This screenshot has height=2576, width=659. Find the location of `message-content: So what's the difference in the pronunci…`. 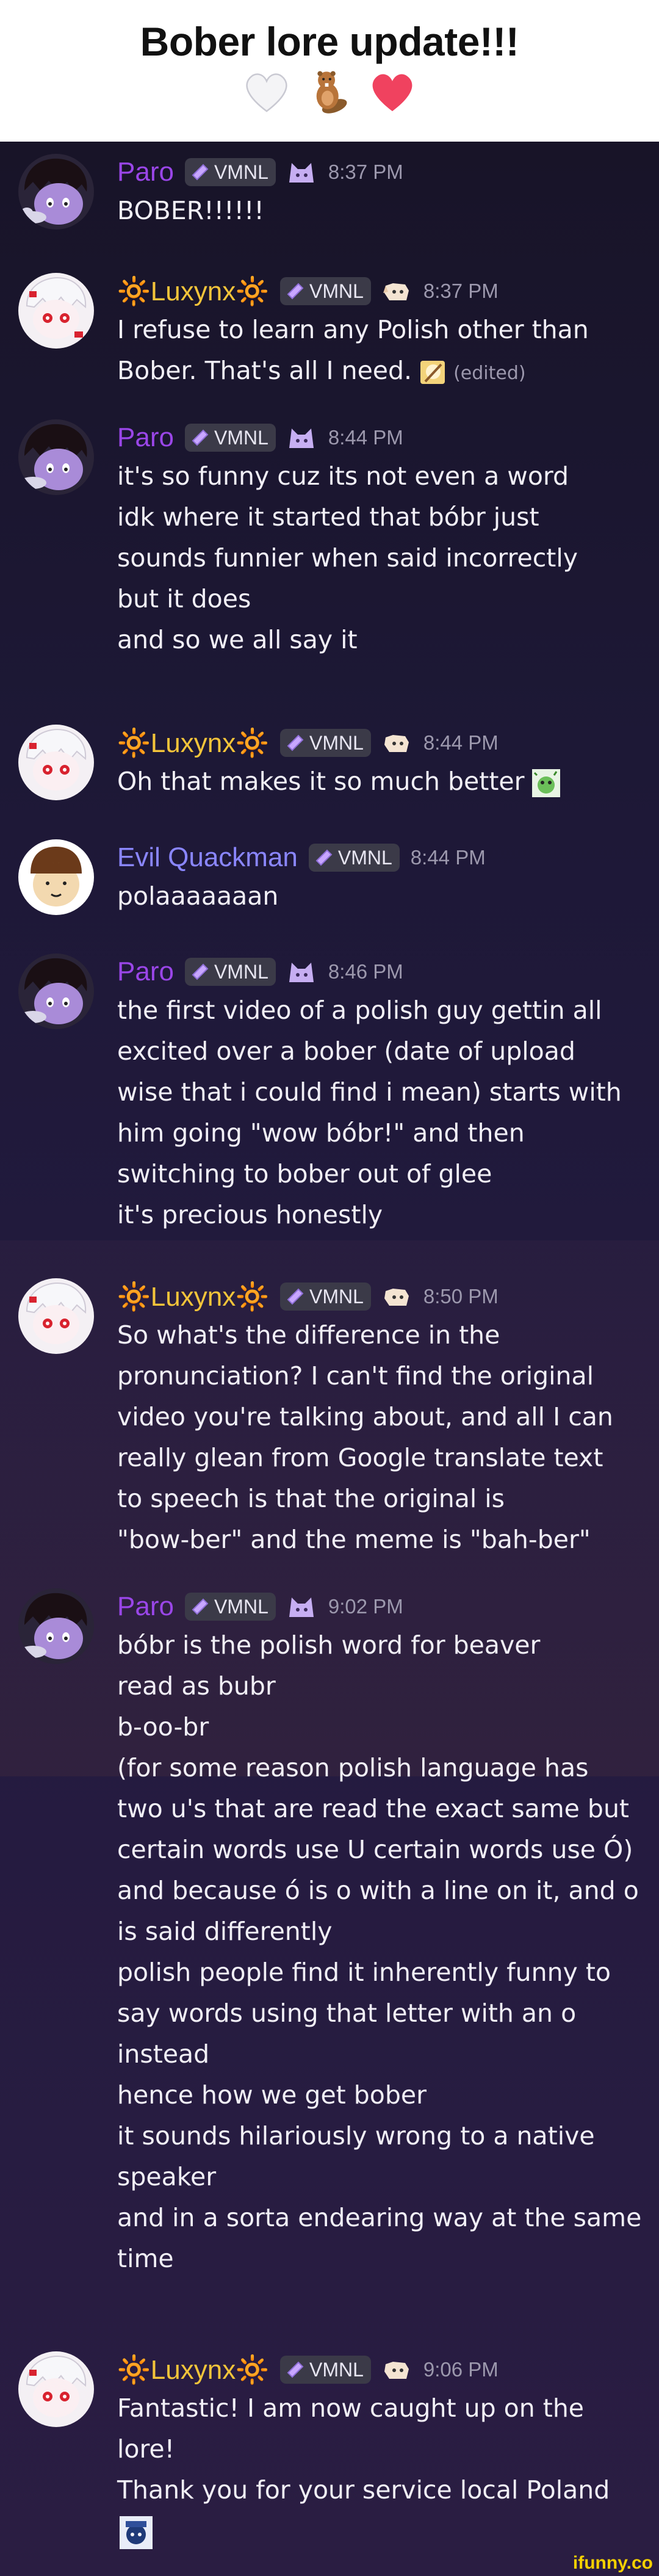

message-content: So what's the difference in the pronunci… is located at coordinates (379, 1437).